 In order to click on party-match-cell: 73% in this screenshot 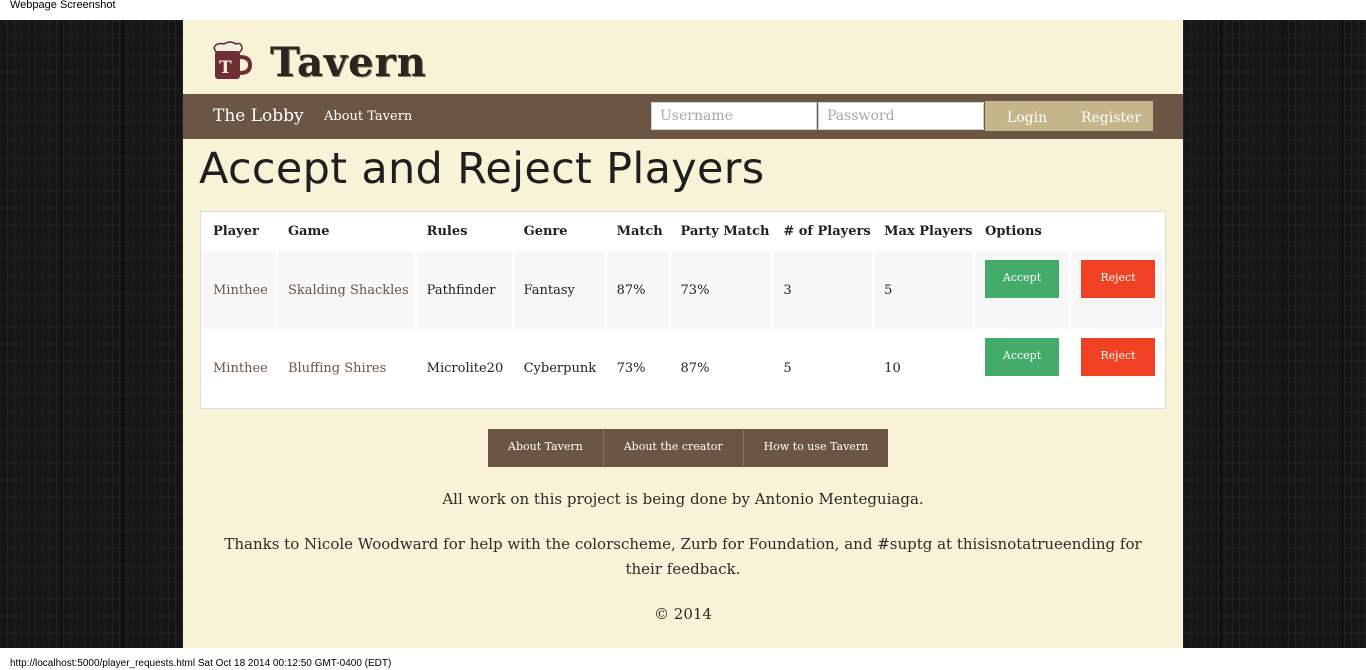, I will do `click(721, 290)`.